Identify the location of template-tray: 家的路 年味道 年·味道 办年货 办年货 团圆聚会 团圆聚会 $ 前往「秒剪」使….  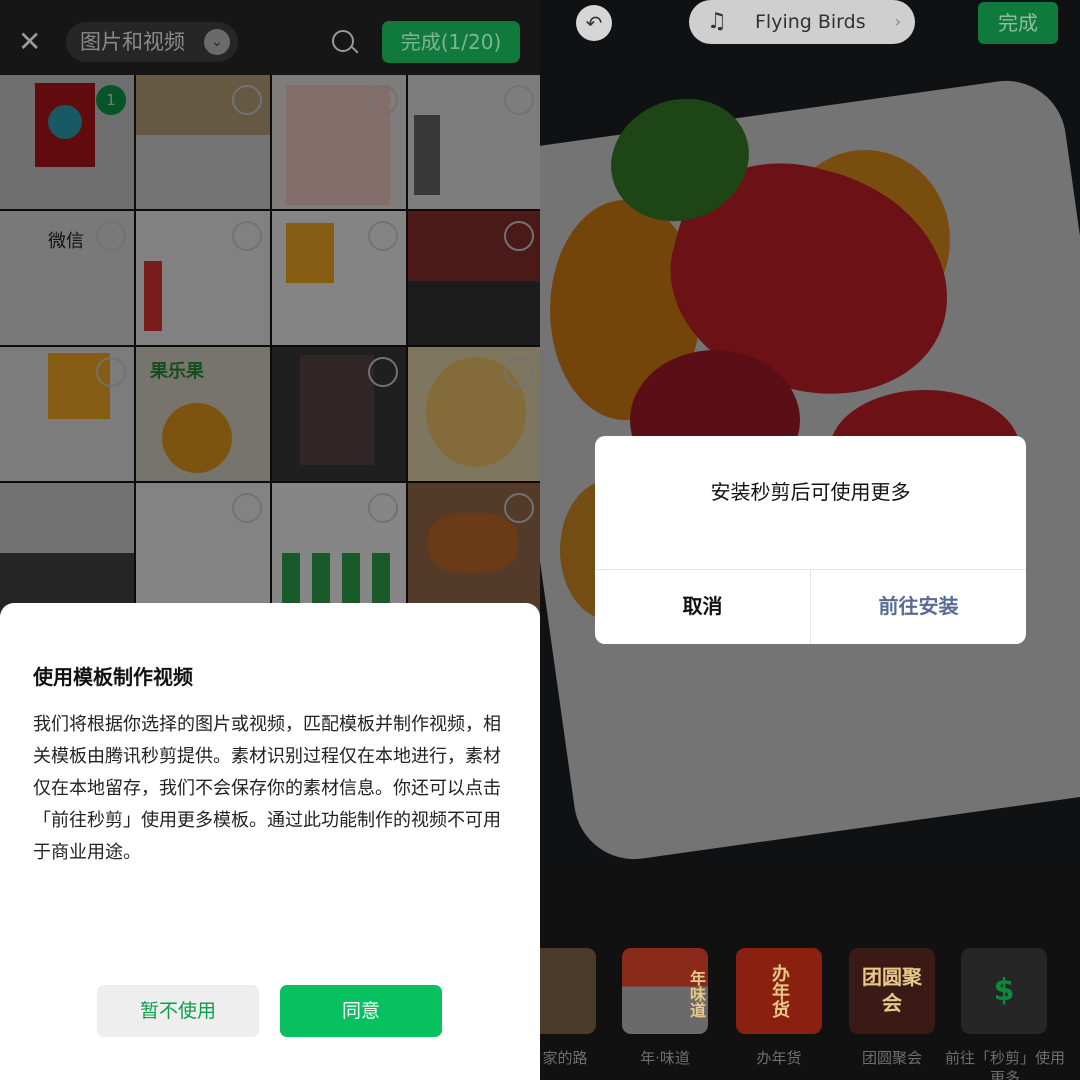
(810, 1005).